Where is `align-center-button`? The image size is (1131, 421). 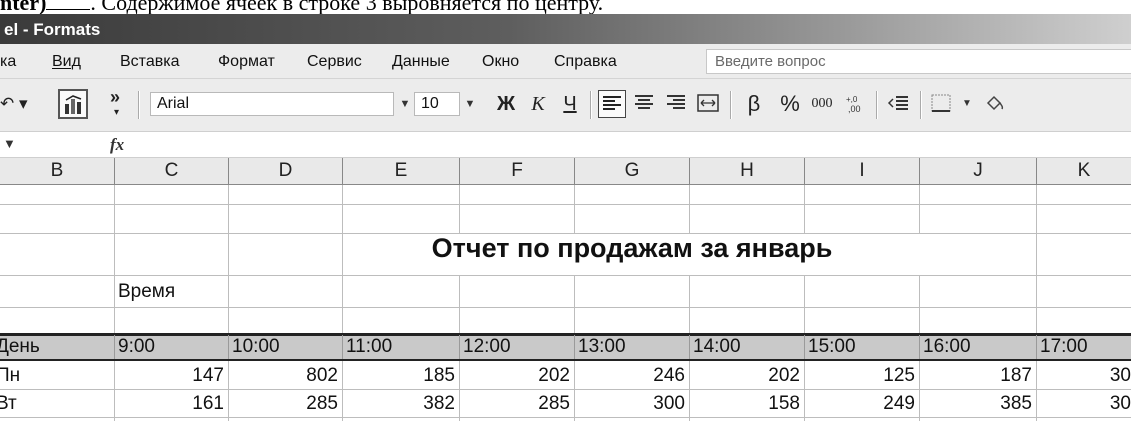 align-center-button is located at coordinates (644, 104).